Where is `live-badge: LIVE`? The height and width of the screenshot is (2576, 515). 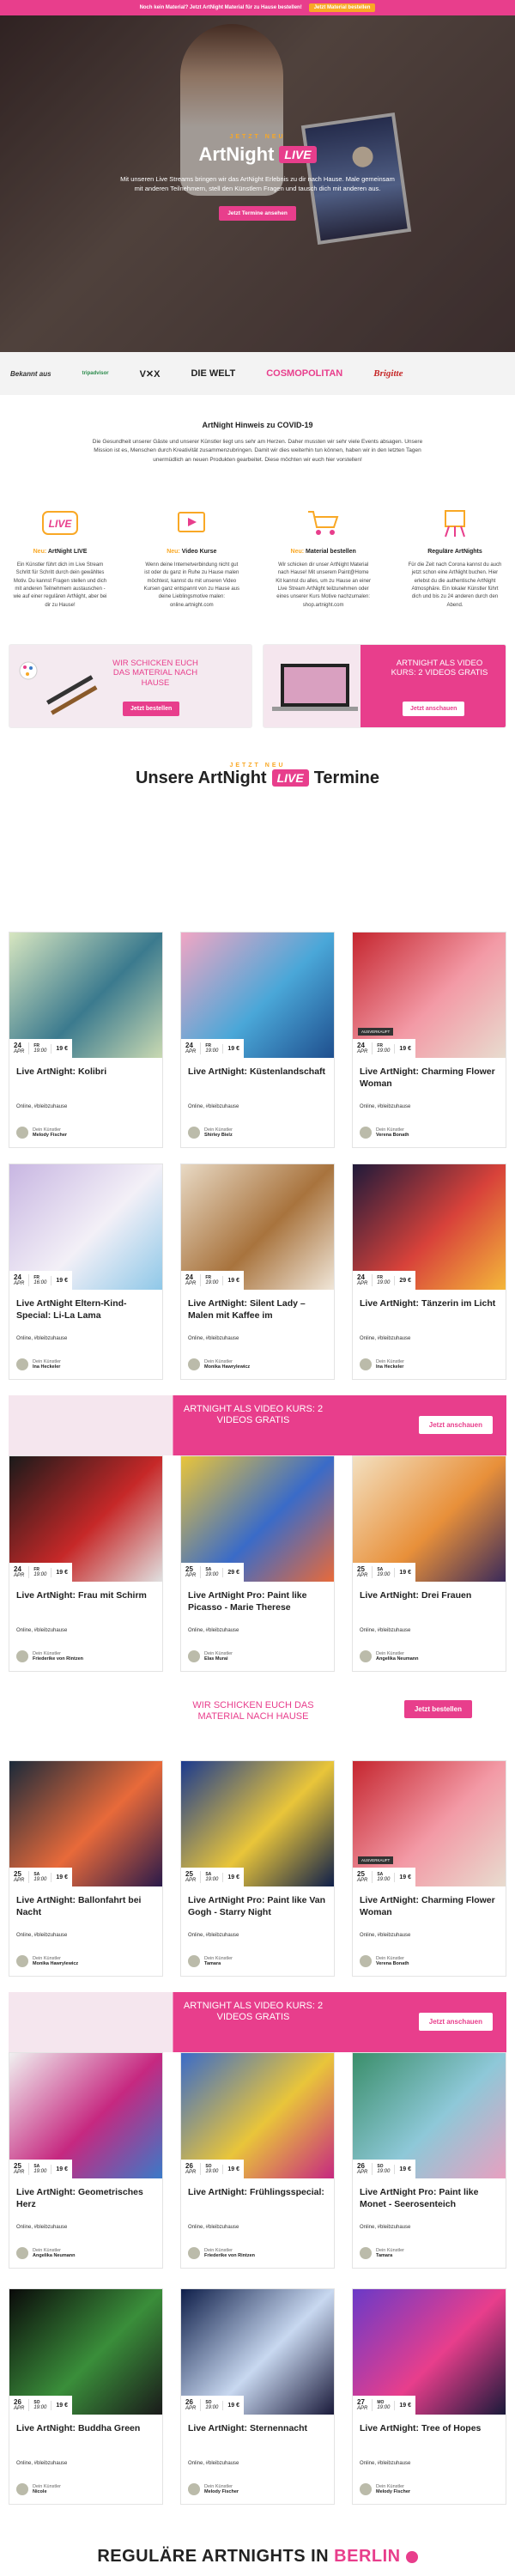 live-badge: LIVE is located at coordinates (298, 154).